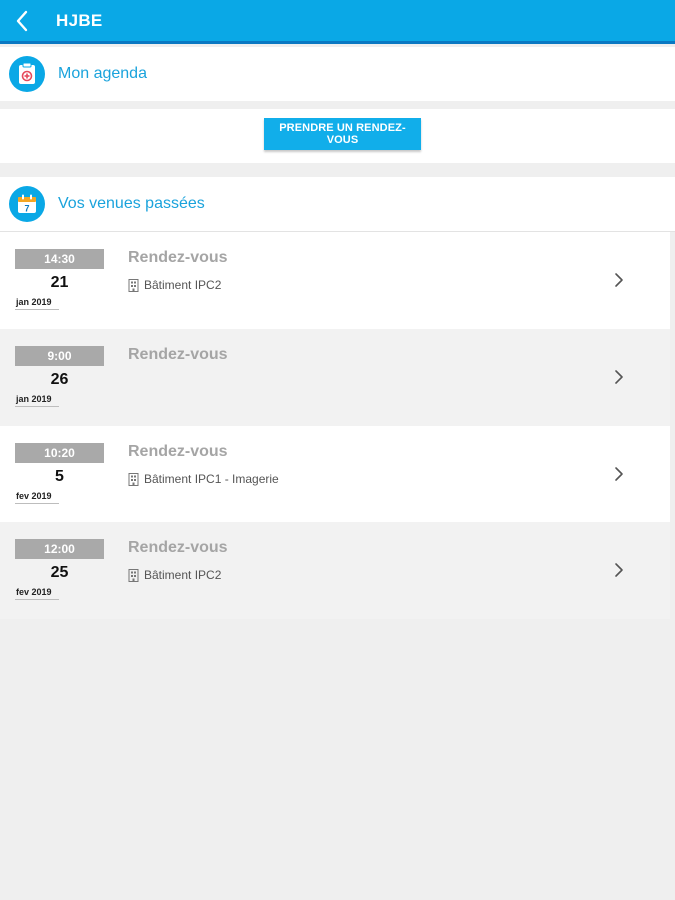 The width and height of the screenshot is (675, 900). I want to click on appointment-day: 26, so click(59, 379).